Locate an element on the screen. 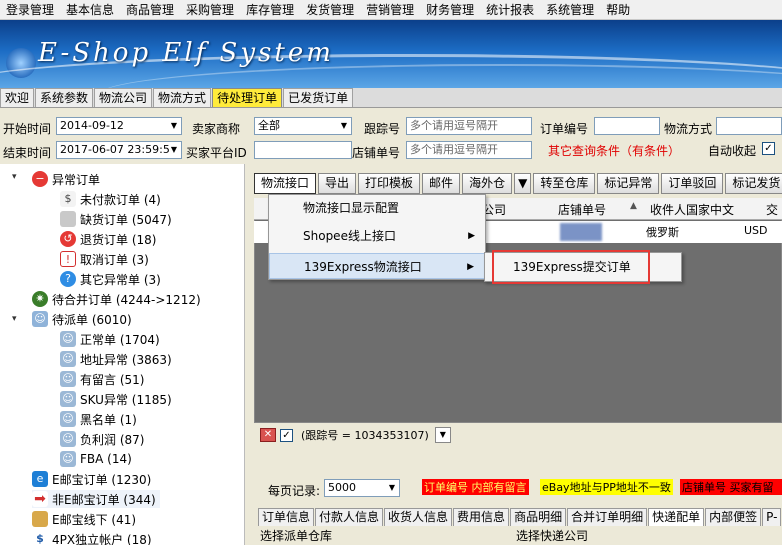  close-icon: ✕ is located at coordinates (268, 435).